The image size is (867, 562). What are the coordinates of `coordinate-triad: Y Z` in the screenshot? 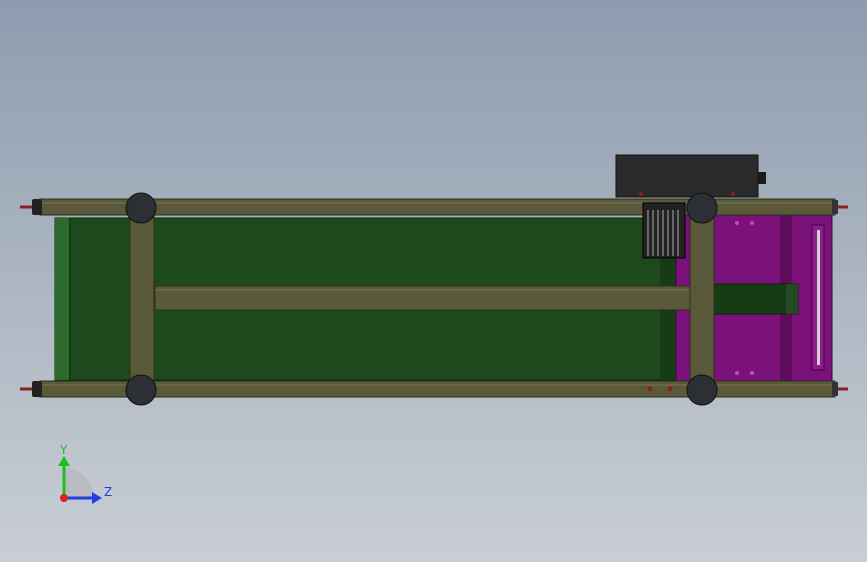 It's located at (85, 473).